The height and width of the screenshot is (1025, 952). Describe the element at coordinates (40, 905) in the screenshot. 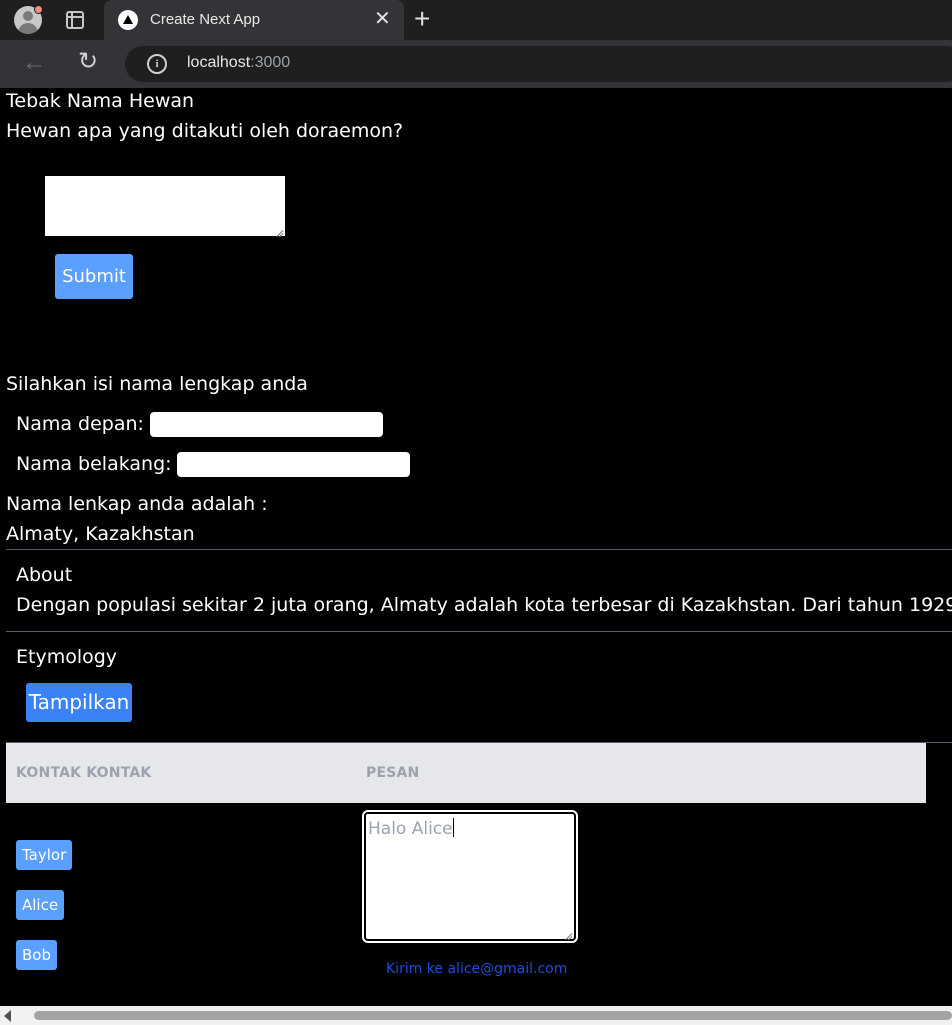

I see `contact-button-alice: Alice` at that location.